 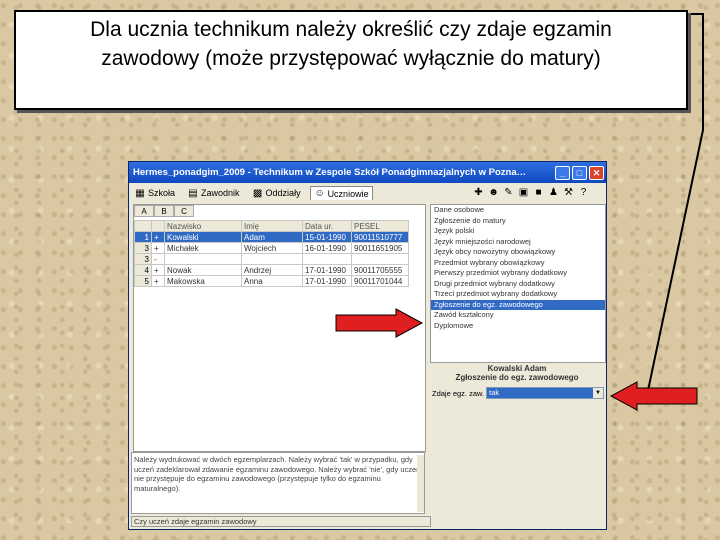 I want to click on letter-tab: A, so click(x=144, y=211).